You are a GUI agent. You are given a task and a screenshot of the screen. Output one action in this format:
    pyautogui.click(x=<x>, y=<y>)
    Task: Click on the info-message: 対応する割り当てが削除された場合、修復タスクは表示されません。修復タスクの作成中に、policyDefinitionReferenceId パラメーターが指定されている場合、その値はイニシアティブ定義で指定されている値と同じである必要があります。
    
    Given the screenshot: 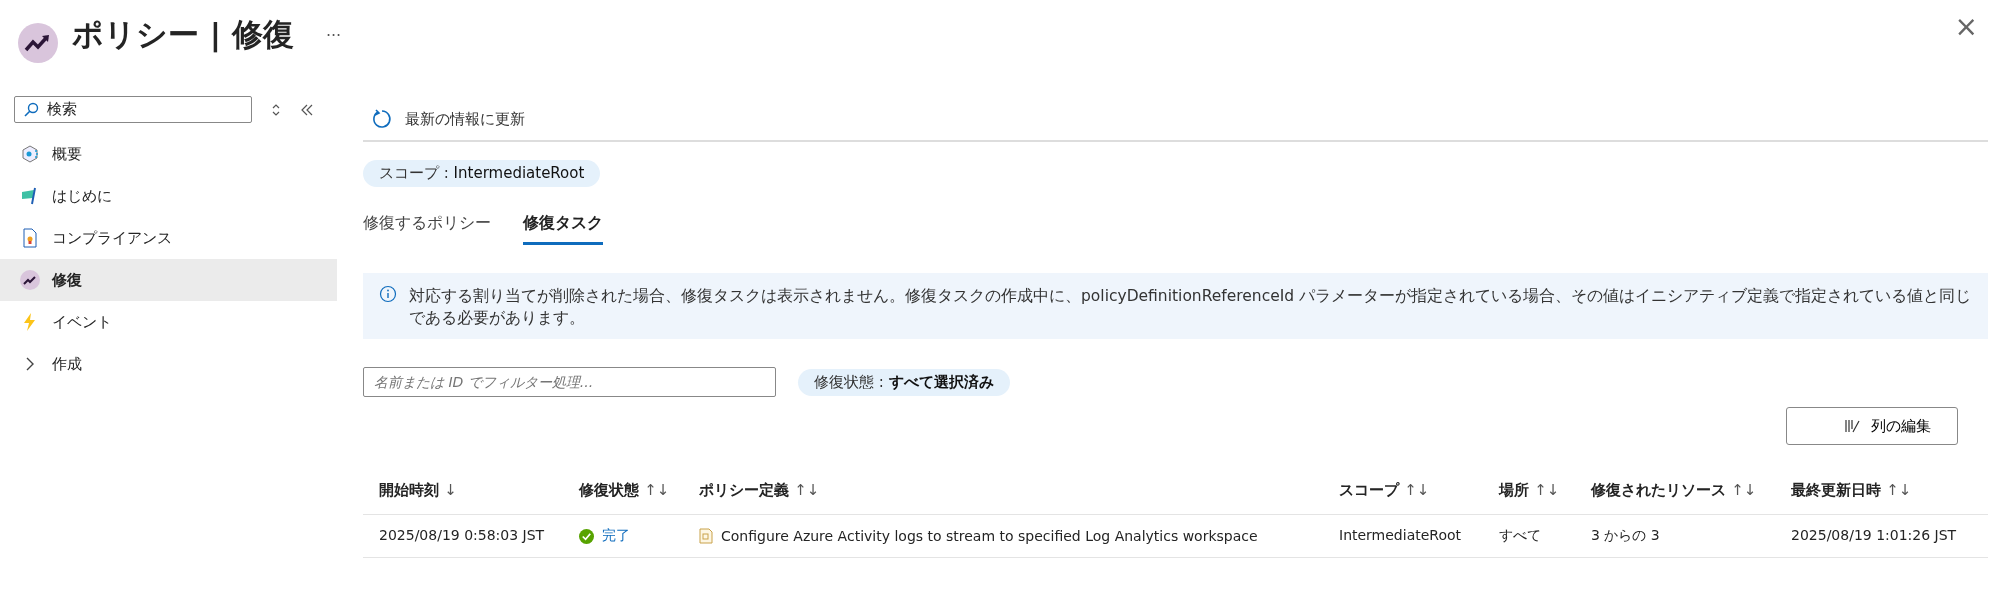 What is the action you would take?
    pyautogui.click(x=1190, y=307)
    